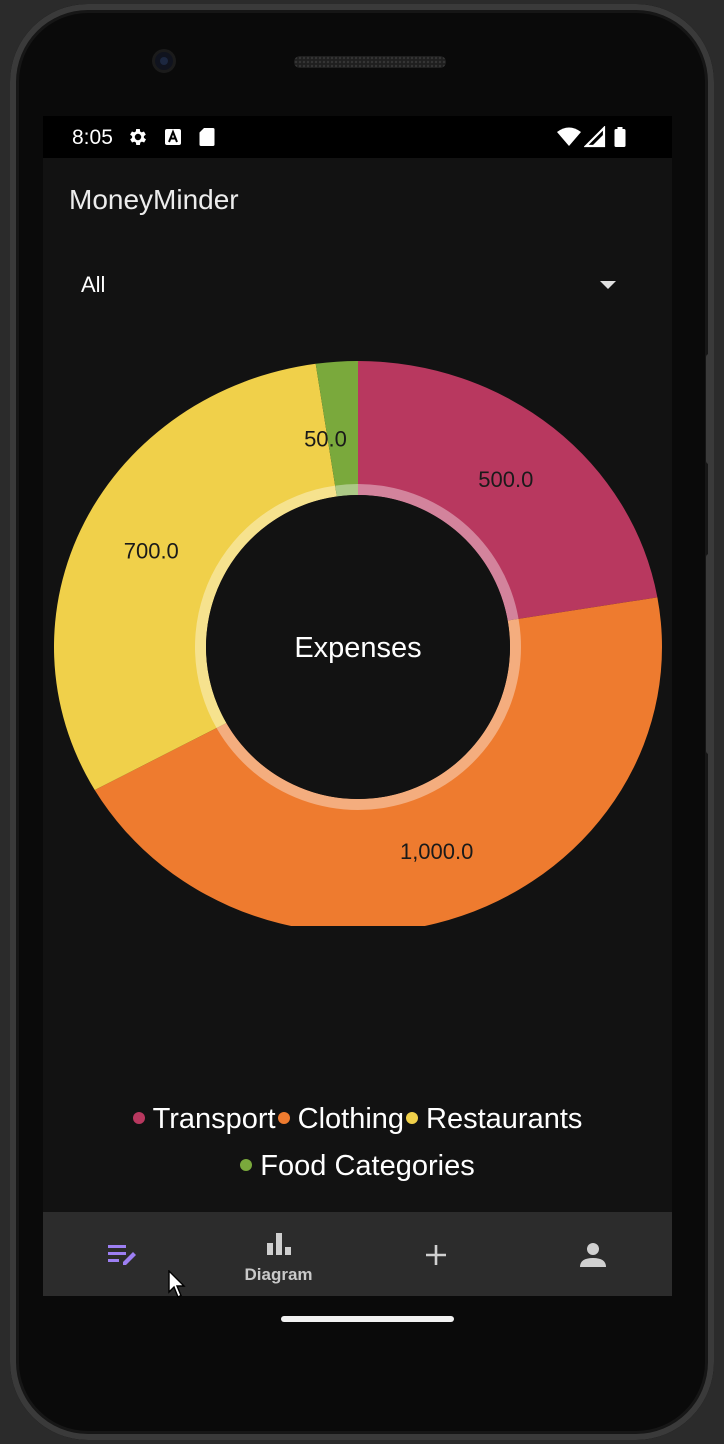 The width and height of the screenshot is (724, 1444). What do you see at coordinates (207, 137) in the screenshot?
I see `sd-card-icon` at bounding box center [207, 137].